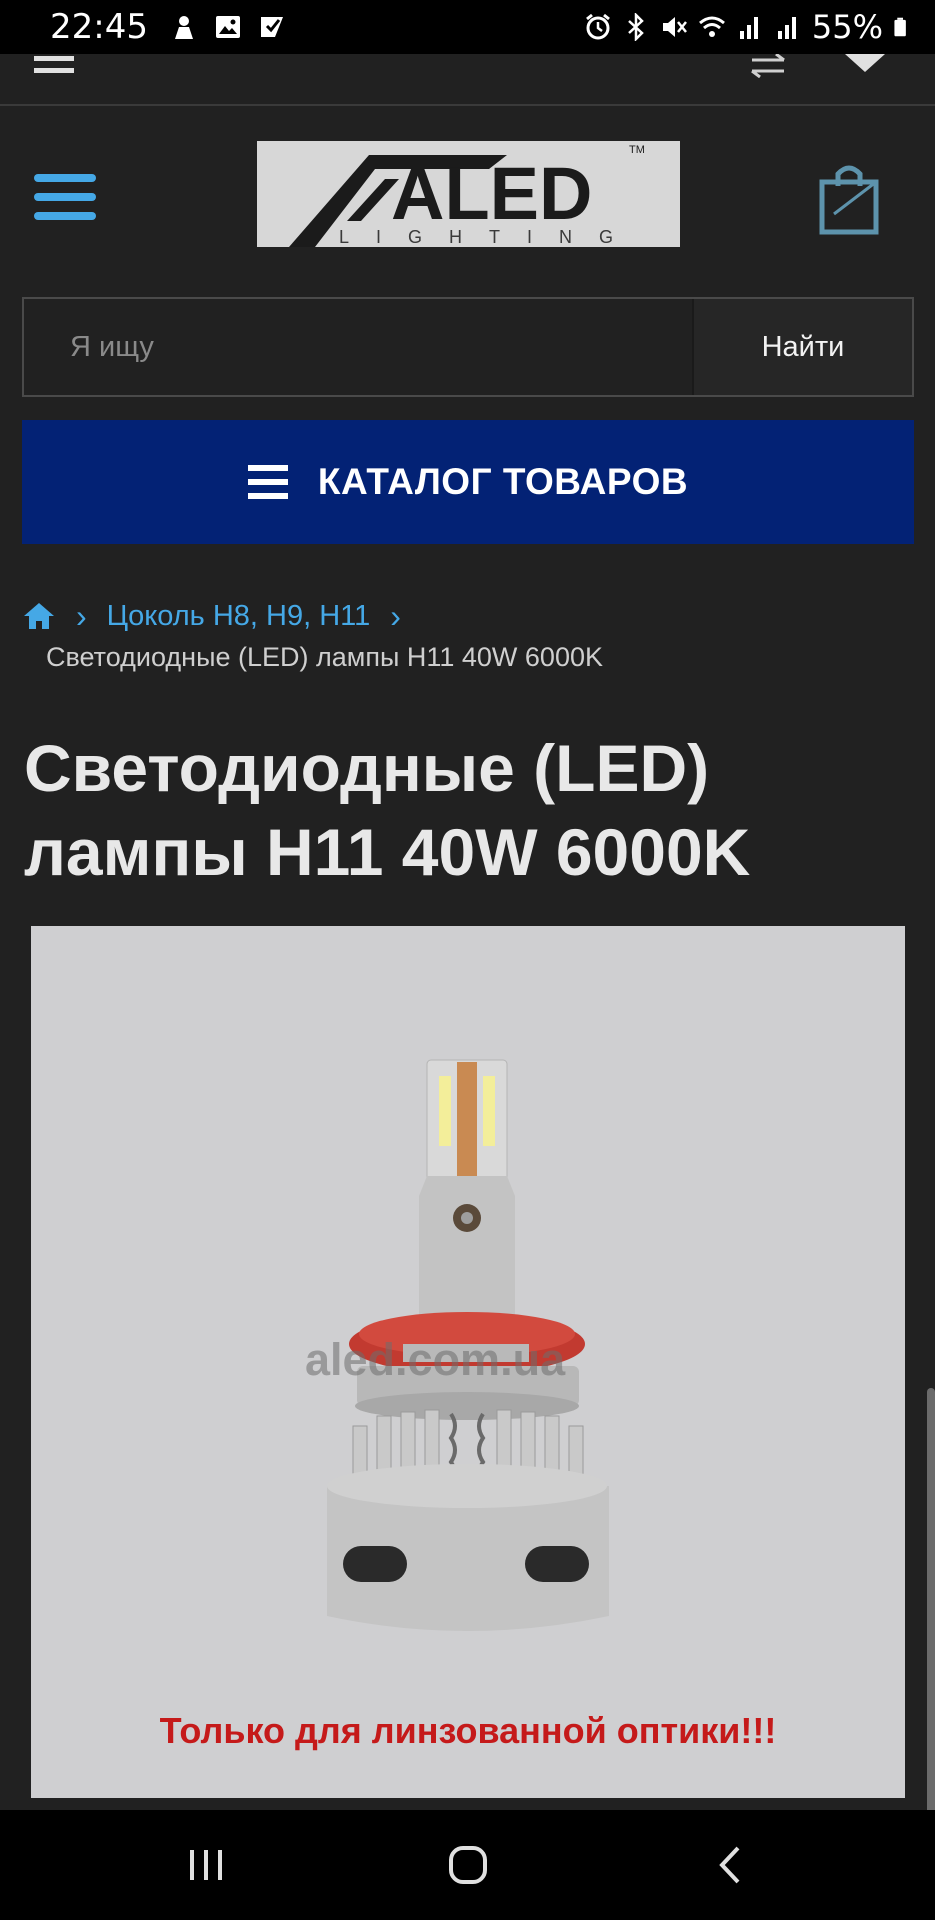  I want to click on logo-trademark: TM, so click(637, 150).